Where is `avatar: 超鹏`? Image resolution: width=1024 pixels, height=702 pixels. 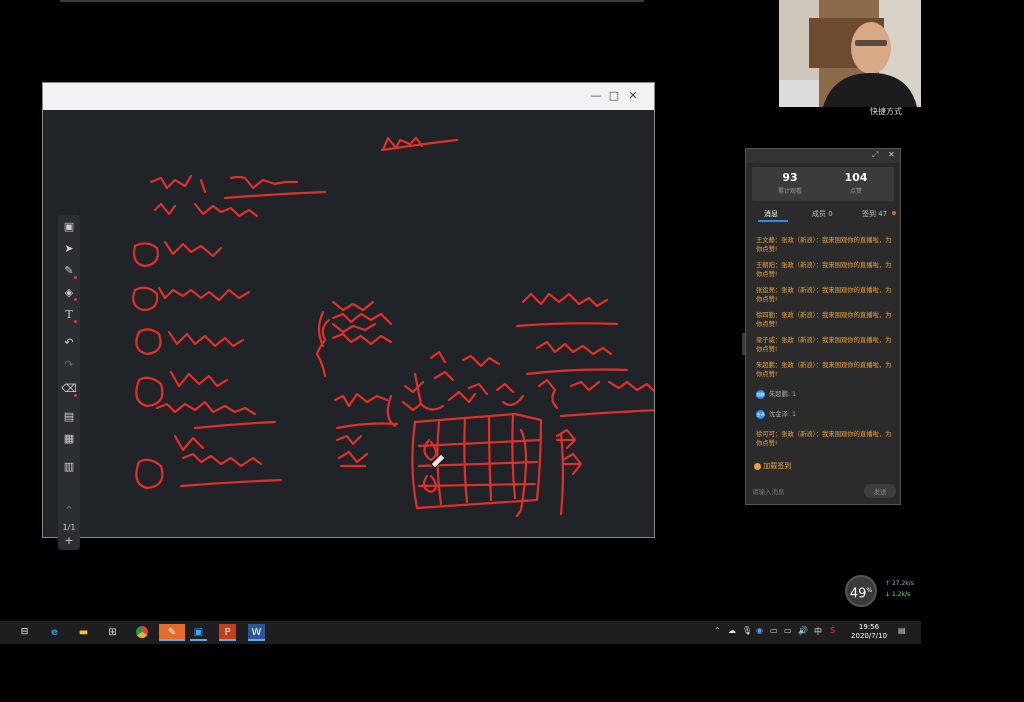
avatar: 超鹏 is located at coordinates (760, 394).